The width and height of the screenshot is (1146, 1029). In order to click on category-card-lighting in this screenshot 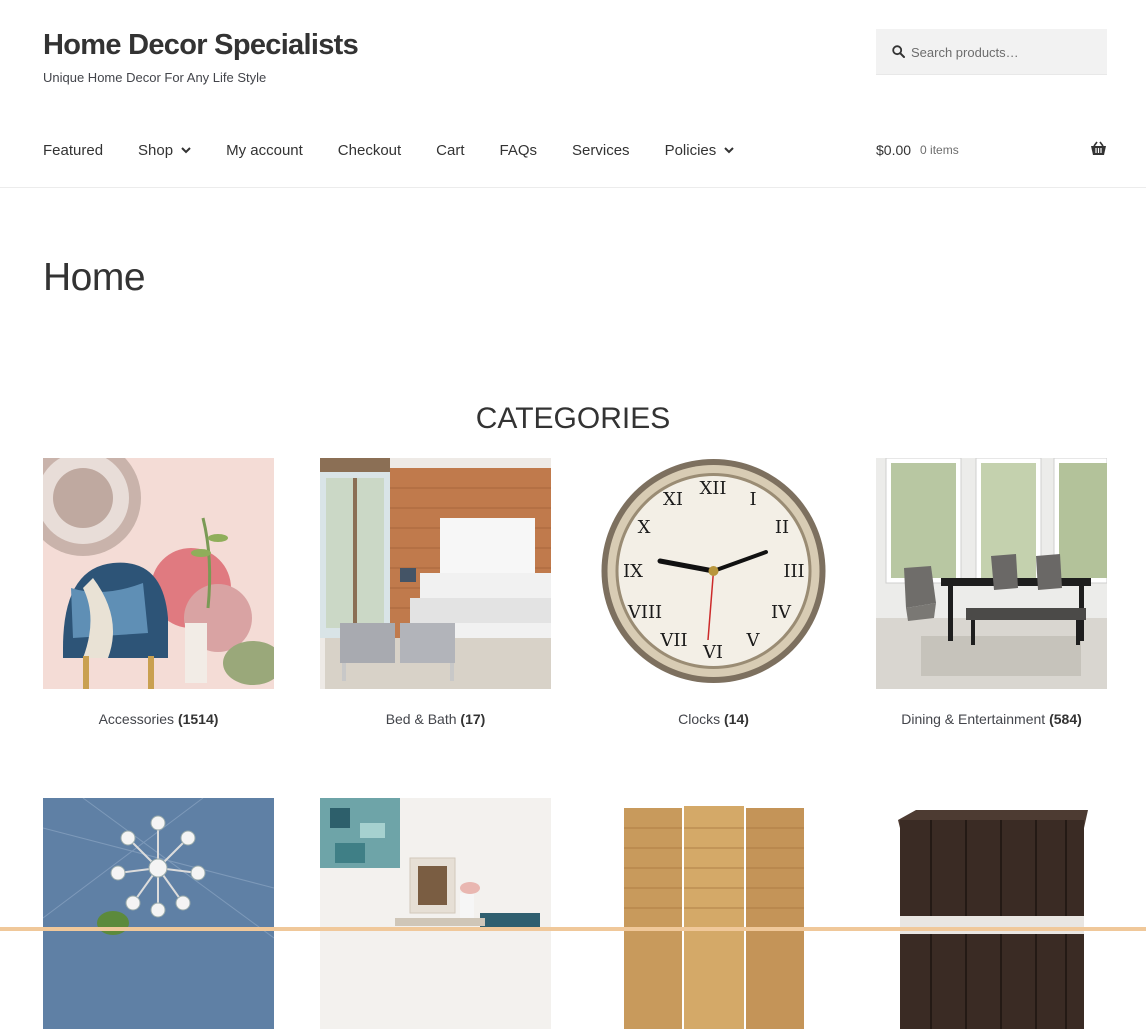, I will do `click(158, 913)`.